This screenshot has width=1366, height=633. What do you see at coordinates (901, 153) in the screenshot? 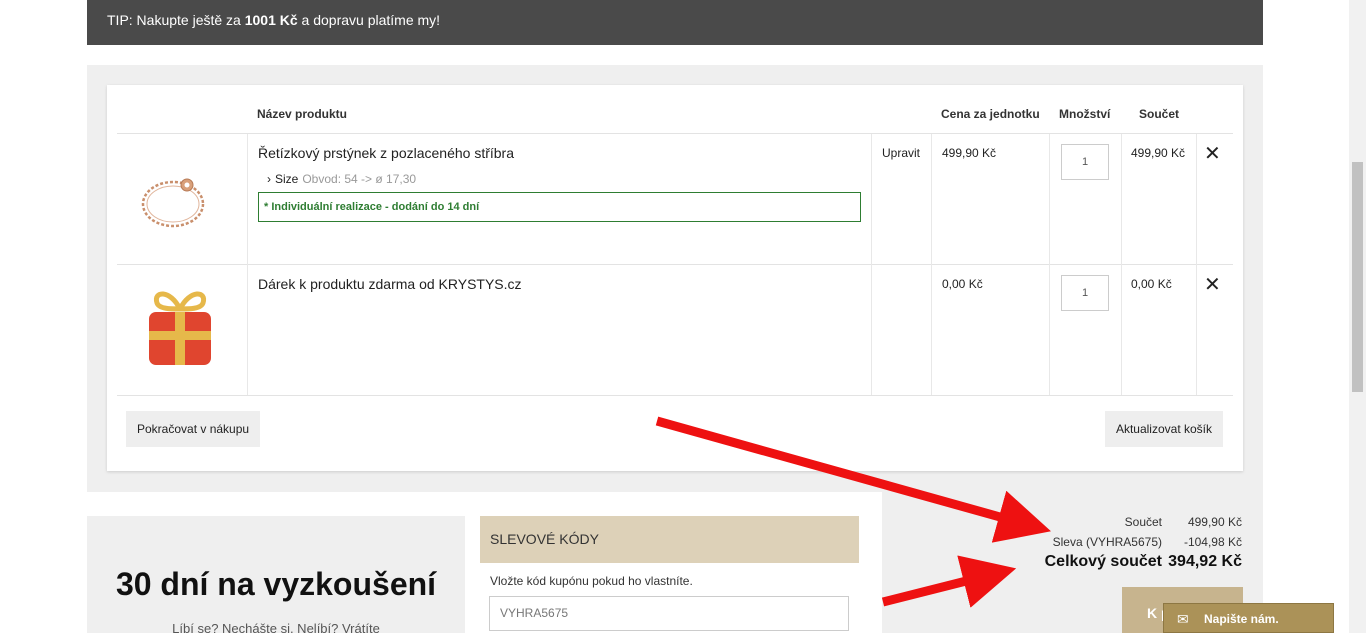
I see `edit-link: Upravit` at bounding box center [901, 153].